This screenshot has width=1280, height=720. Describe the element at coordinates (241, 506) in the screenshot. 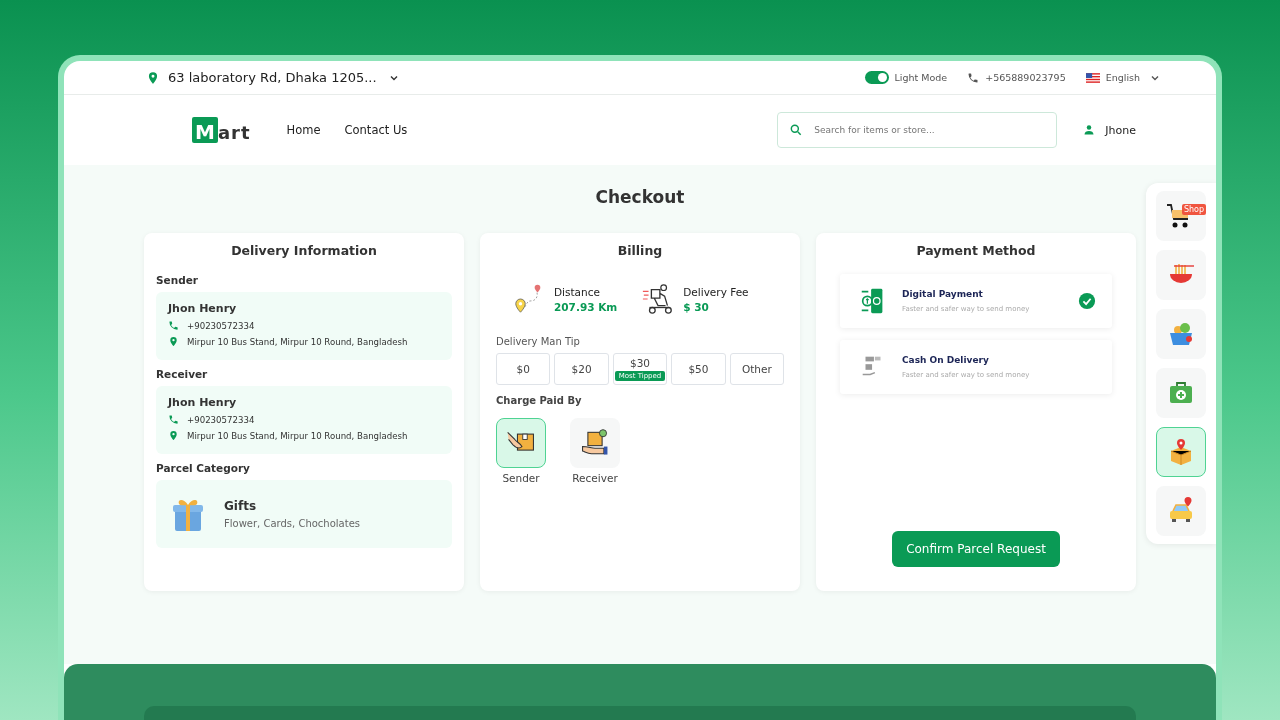

I see `category-name: Gifts` at that location.